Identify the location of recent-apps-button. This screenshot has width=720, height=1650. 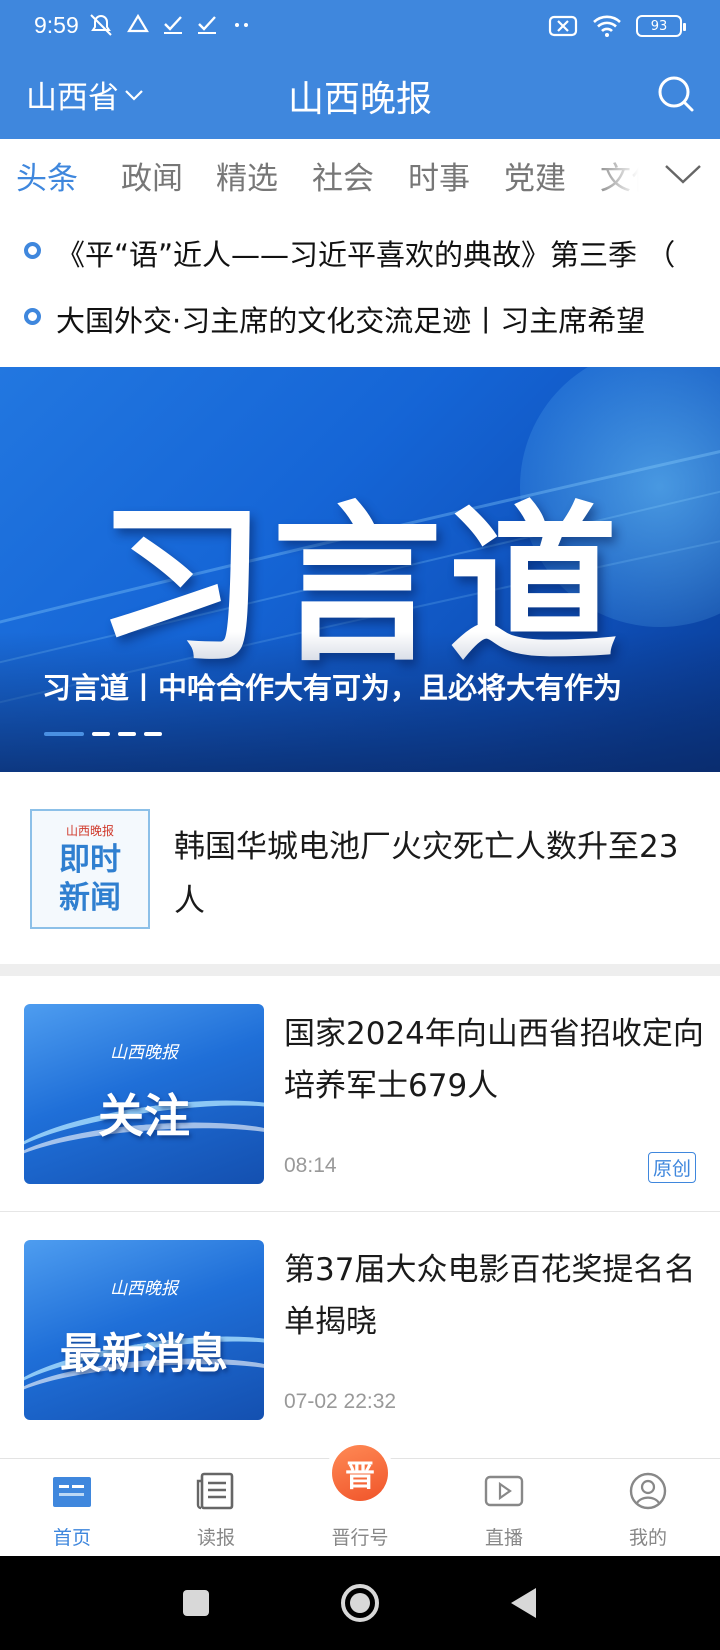
(196, 1603).